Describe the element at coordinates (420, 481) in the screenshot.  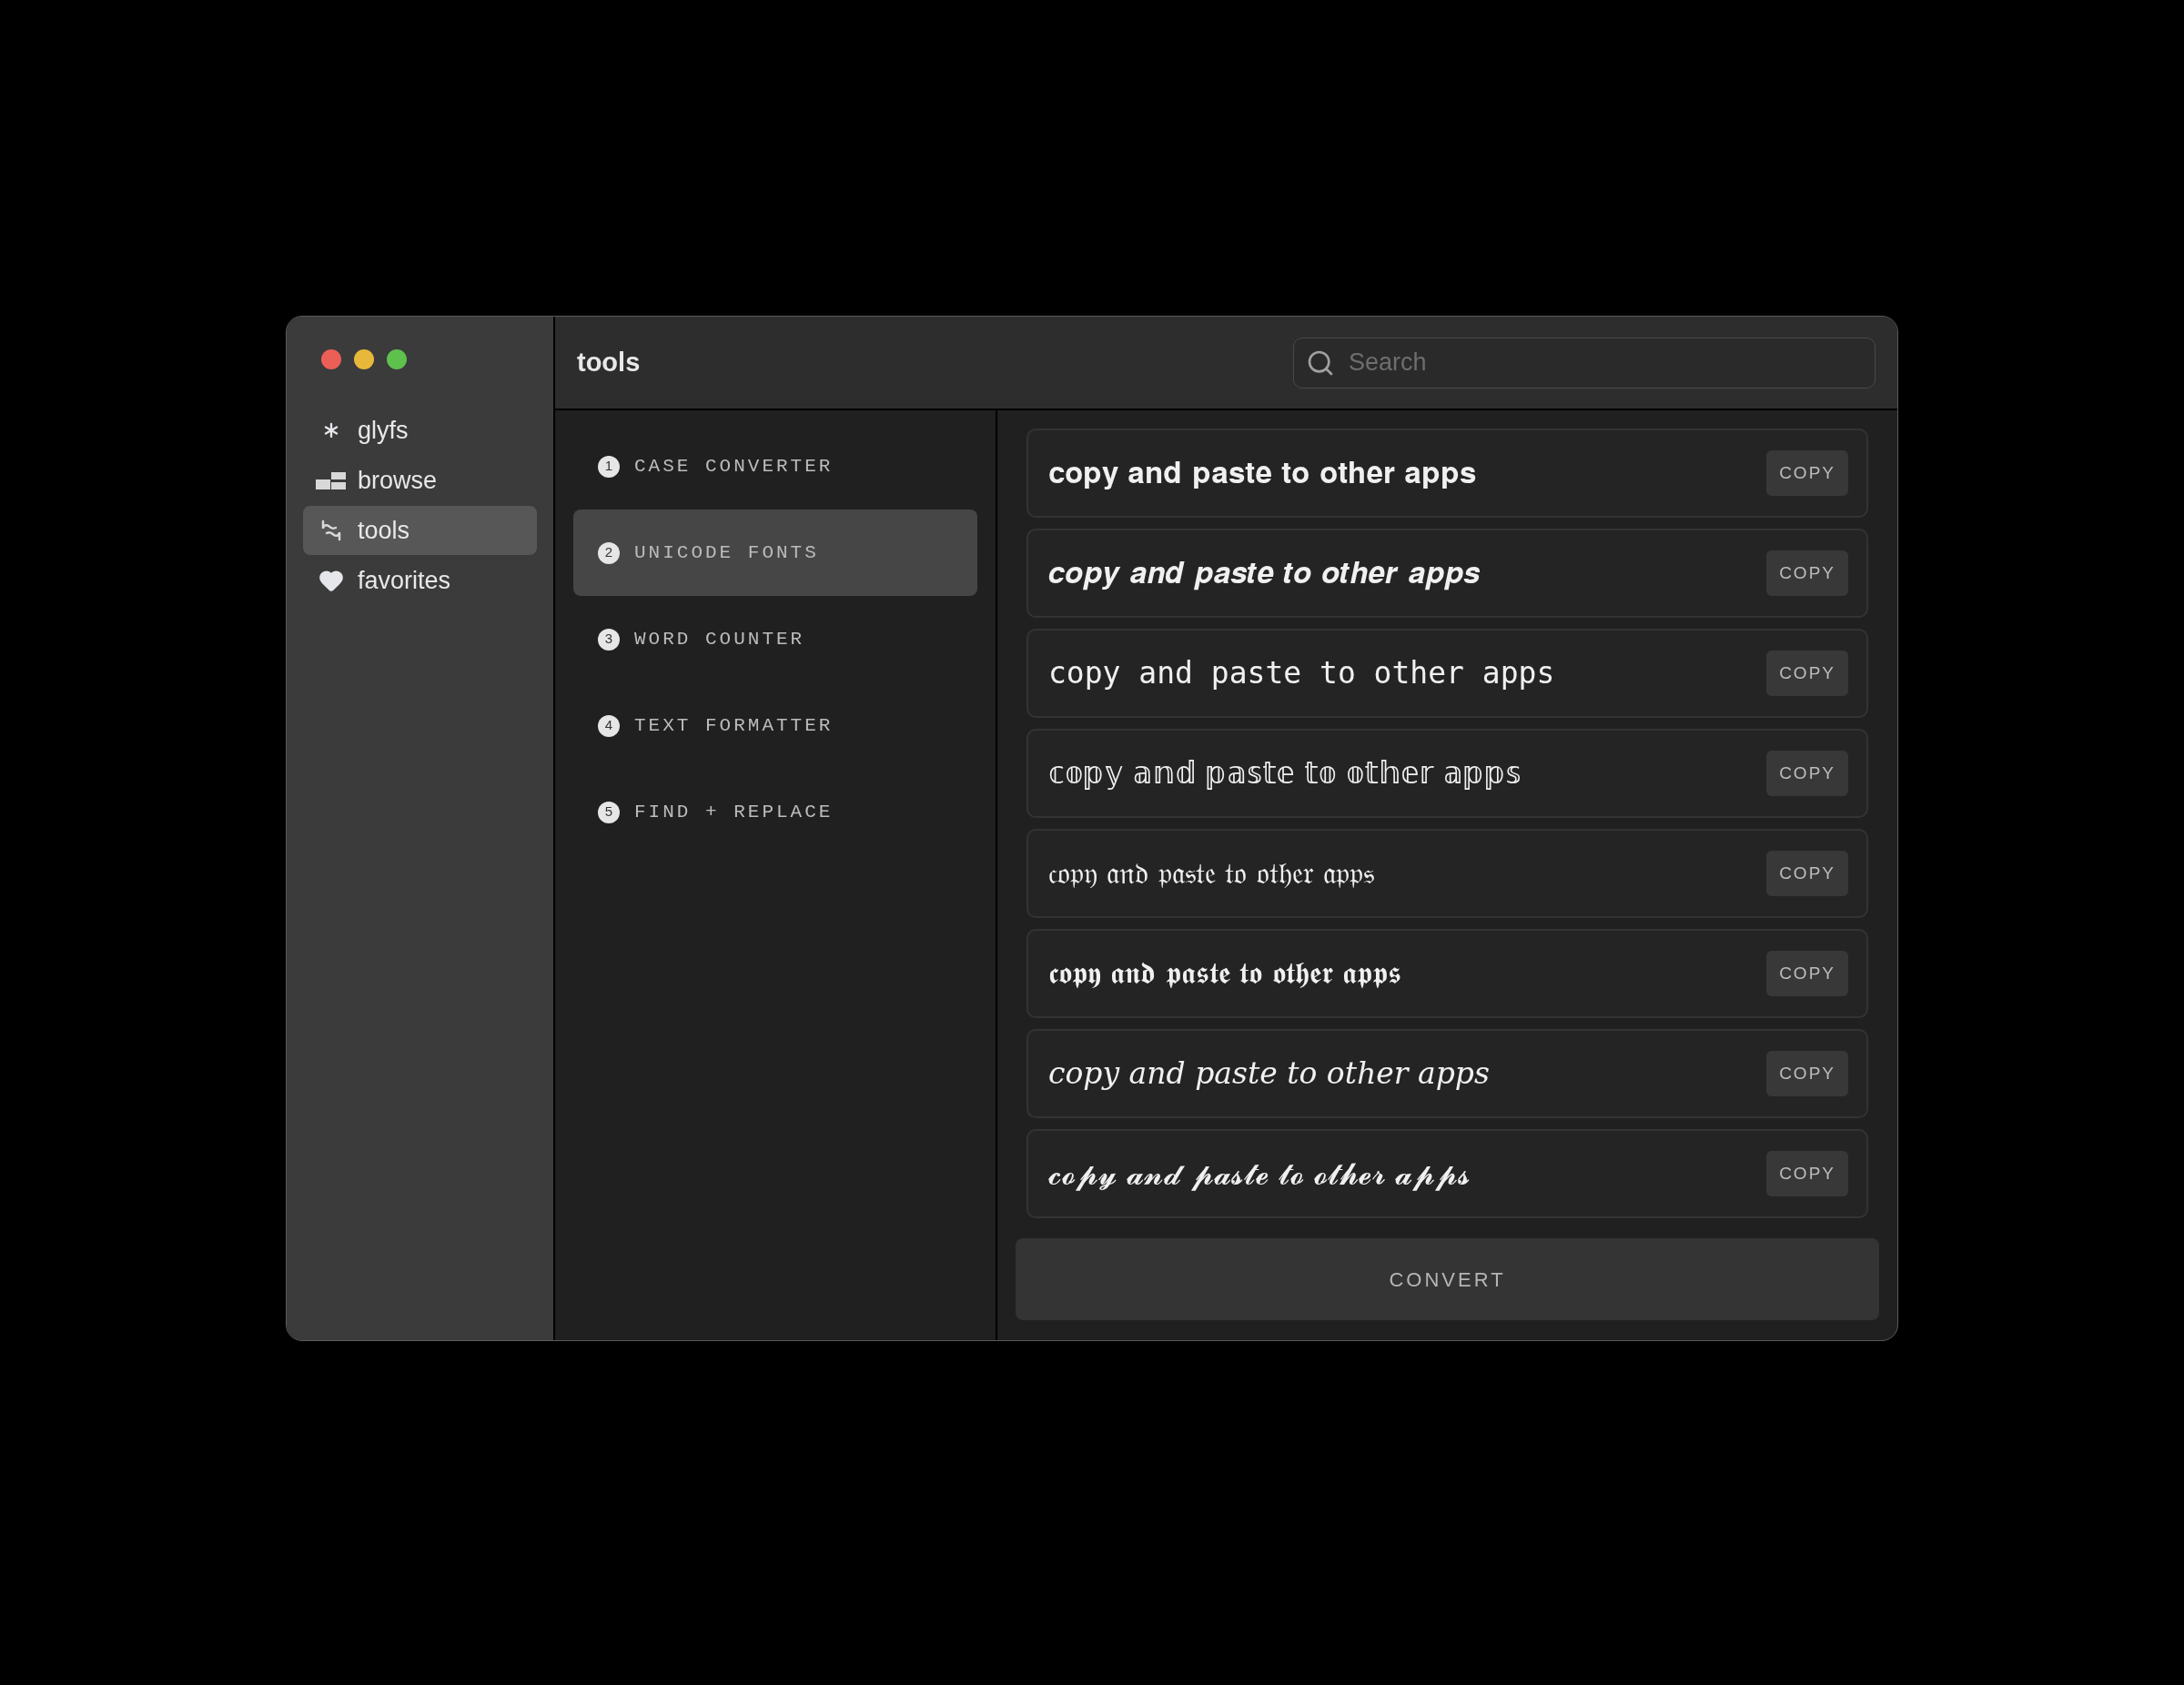
I see `sidebar-item: browse` at that location.